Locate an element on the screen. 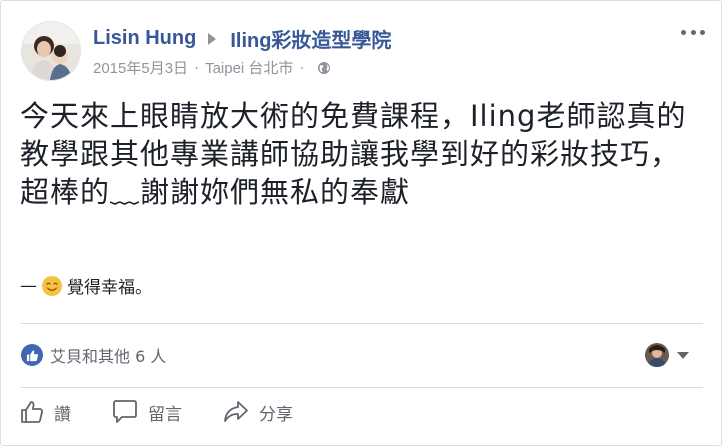  share-button: 分享 is located at coordinates (257, 412).